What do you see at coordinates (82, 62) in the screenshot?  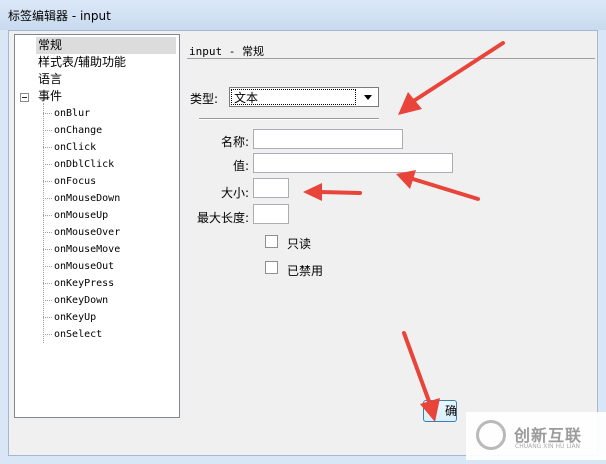 I see `tree-item-stylesheet-accessibility: 样式表/辅助功能` at bounding box center [82, 62].